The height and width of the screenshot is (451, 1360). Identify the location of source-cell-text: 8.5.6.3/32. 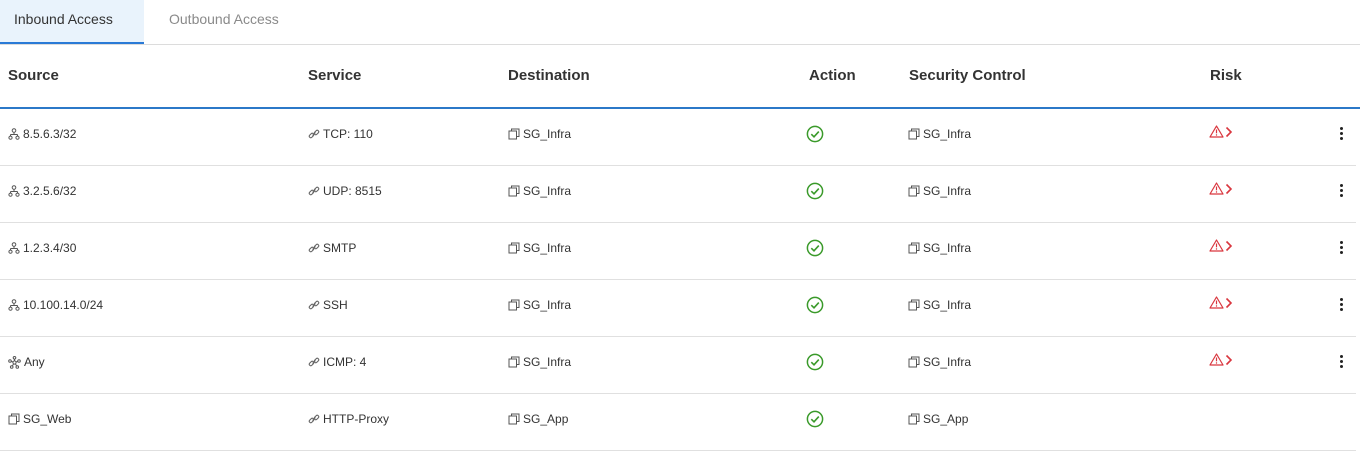
(50, 134).